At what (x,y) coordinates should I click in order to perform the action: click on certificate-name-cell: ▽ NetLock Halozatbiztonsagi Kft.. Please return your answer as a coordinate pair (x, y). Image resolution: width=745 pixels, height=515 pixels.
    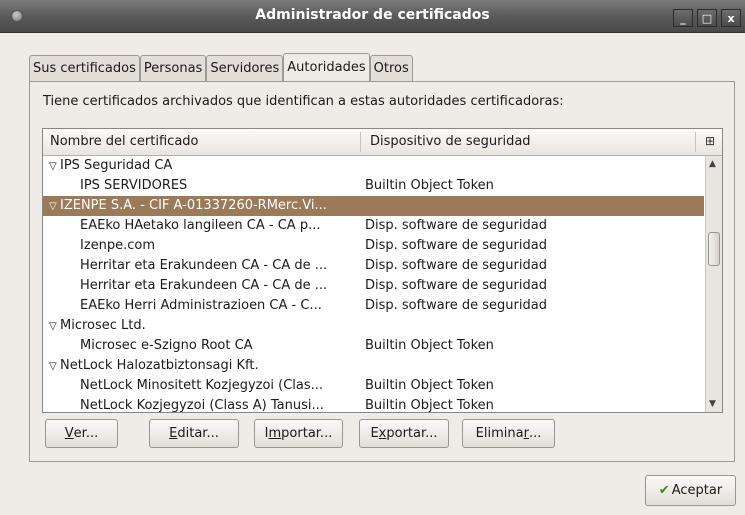
    Looking at the image, I should click on (374, 366).